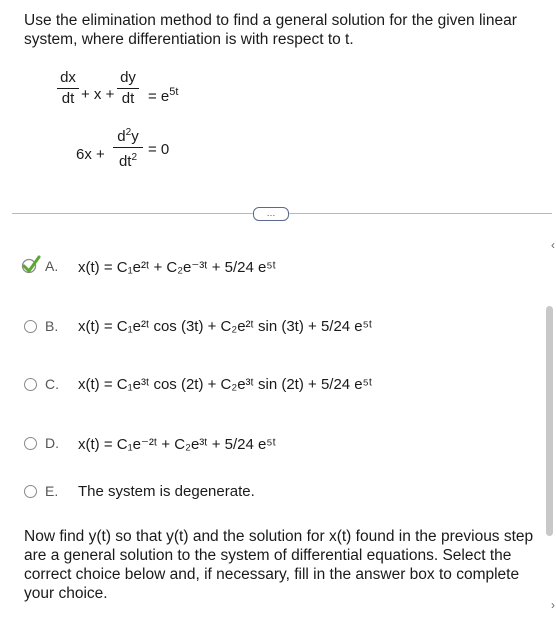 The width and height of the screenshot is (556, 622). I want to click on option-d-text: x(t) = C₁e⁻²ᵗ + C₂e³ᵗ + 5/24 e⁵ᵗ, so click(177, 444).